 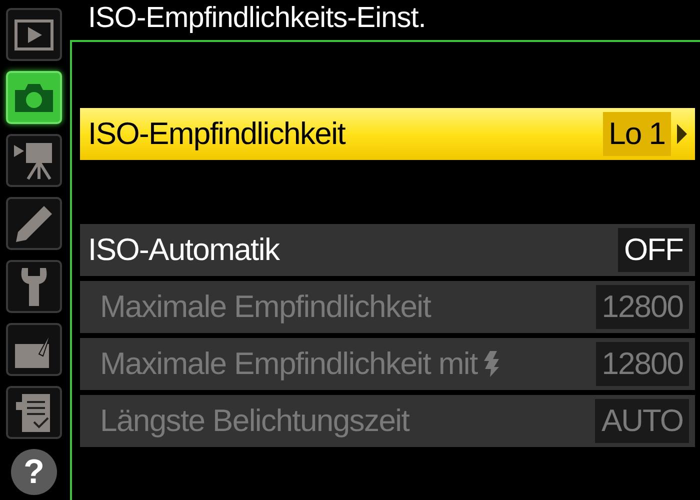 I want to click on help-button: ?, so click(x=34, y=472).